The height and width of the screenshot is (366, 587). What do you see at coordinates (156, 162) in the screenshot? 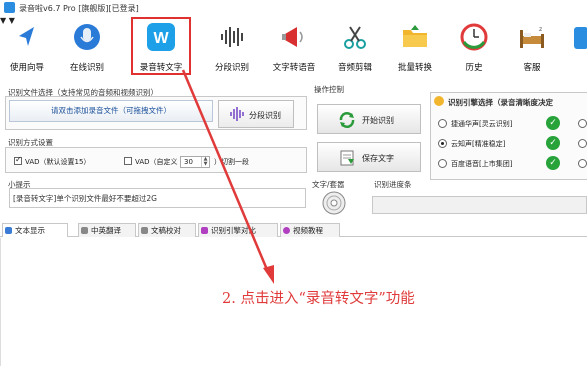
I see `vad-custom-label: VAD（自定义` at bounding box center [156, 162].